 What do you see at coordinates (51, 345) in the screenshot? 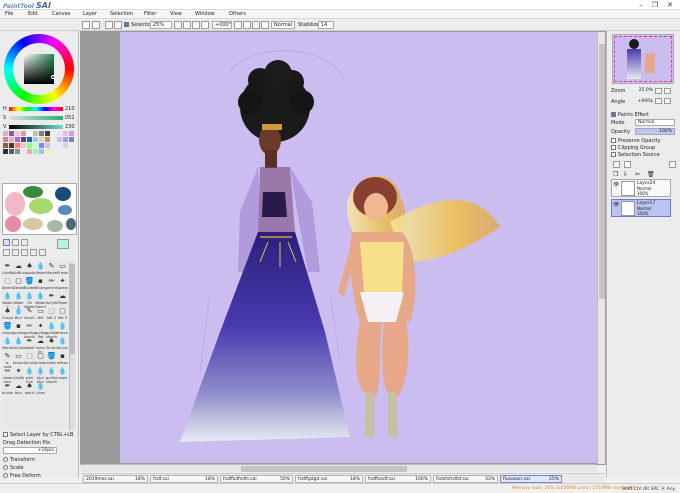
I see `brush-tool: ♠ Brush` at bounding box center [51, 345].